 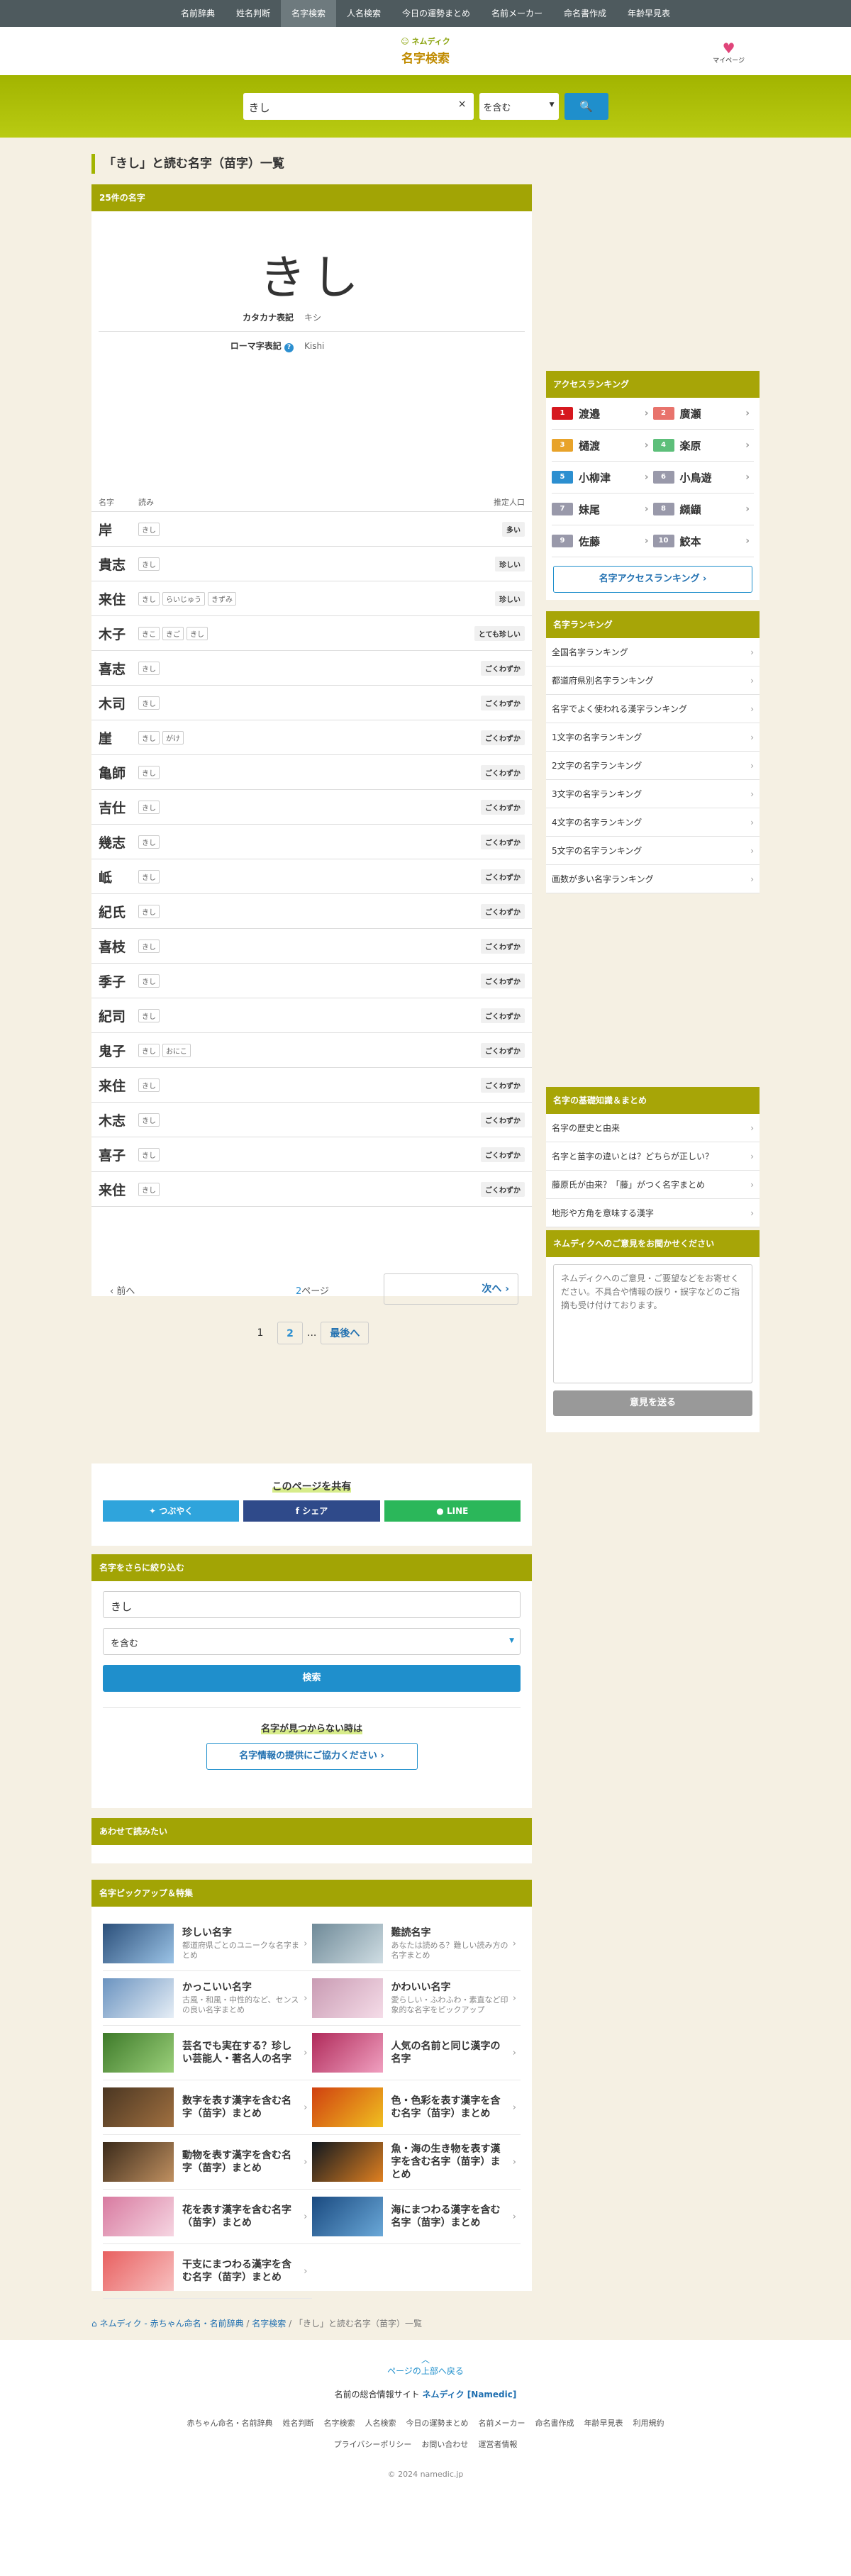 What do you see at coordinates (437, 2423) in the screenshot?
I see `footer-link: 今日の運勢まとめ` at bounding box center [437, 2423].